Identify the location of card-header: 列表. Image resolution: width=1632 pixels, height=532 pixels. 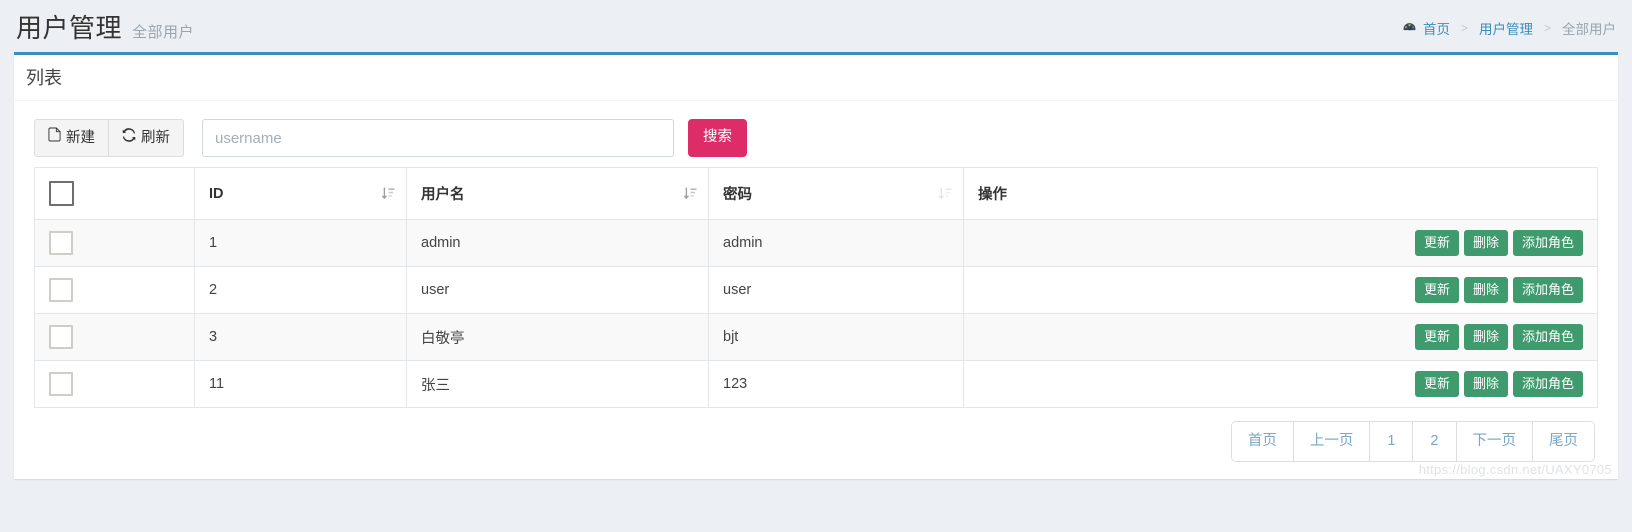
(816, 78).